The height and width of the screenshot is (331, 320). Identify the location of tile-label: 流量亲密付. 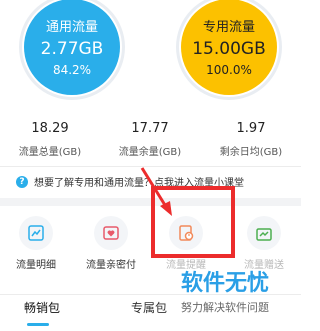
(111, 265).